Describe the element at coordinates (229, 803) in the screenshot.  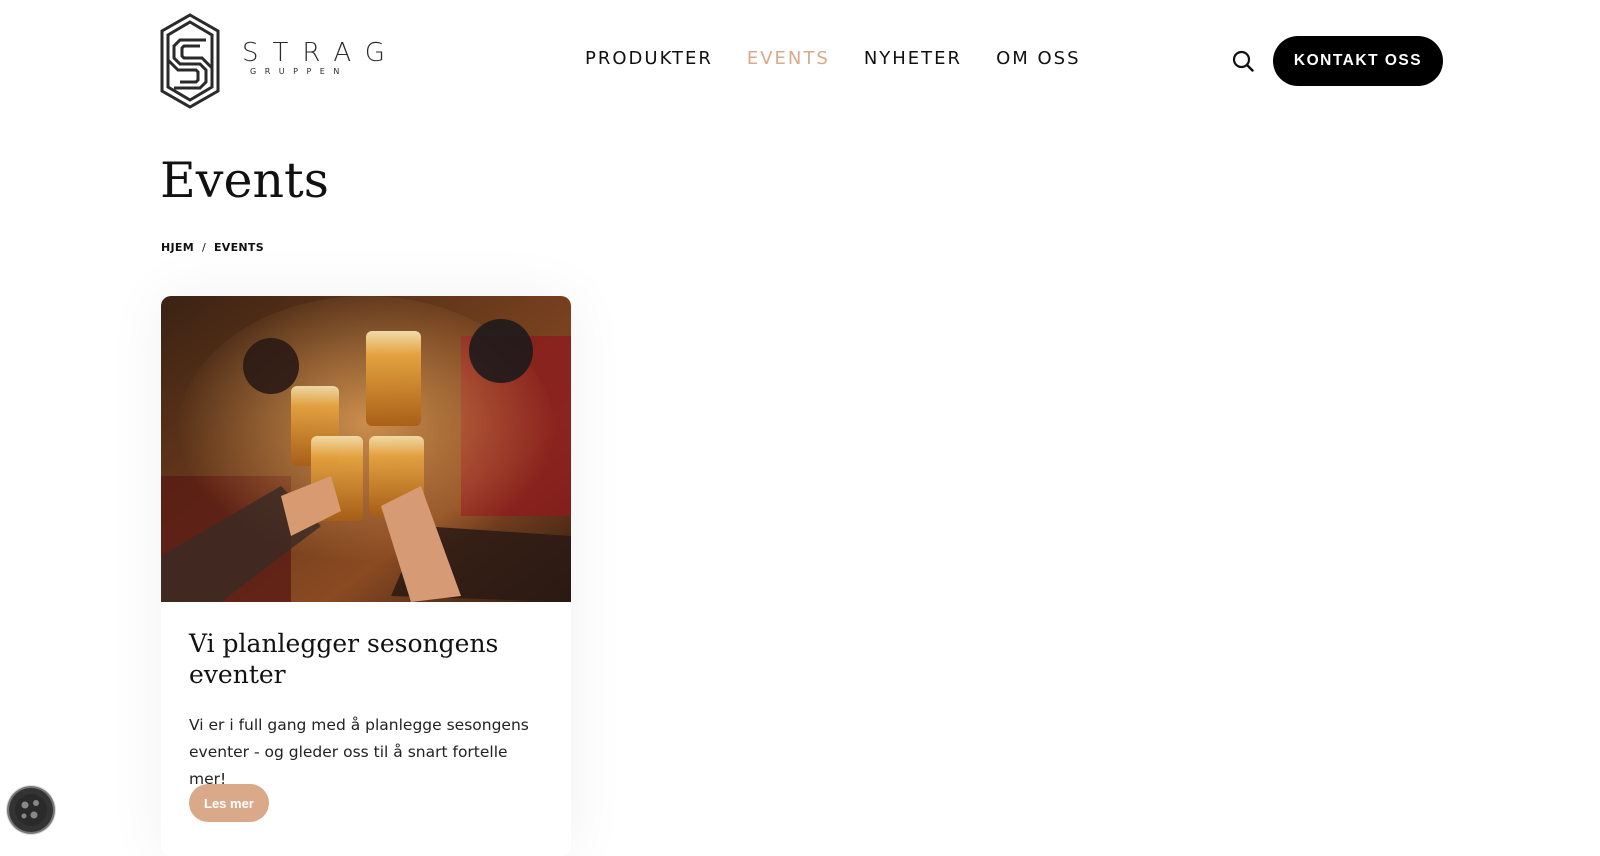
I see `read-more-button: Les mer` at that location.